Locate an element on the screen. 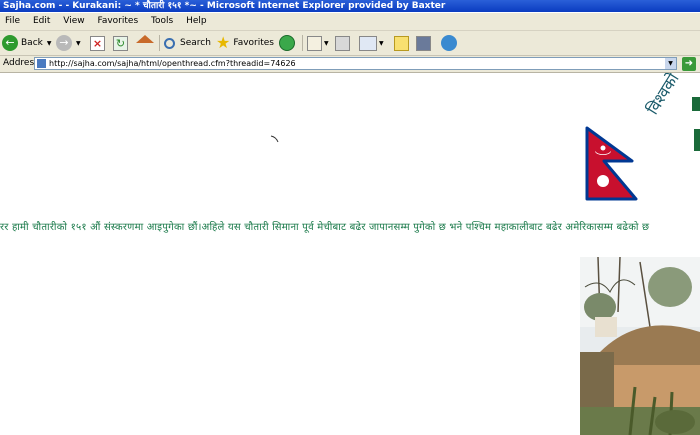  menu-help: Help is located at coordinates (196, 21).